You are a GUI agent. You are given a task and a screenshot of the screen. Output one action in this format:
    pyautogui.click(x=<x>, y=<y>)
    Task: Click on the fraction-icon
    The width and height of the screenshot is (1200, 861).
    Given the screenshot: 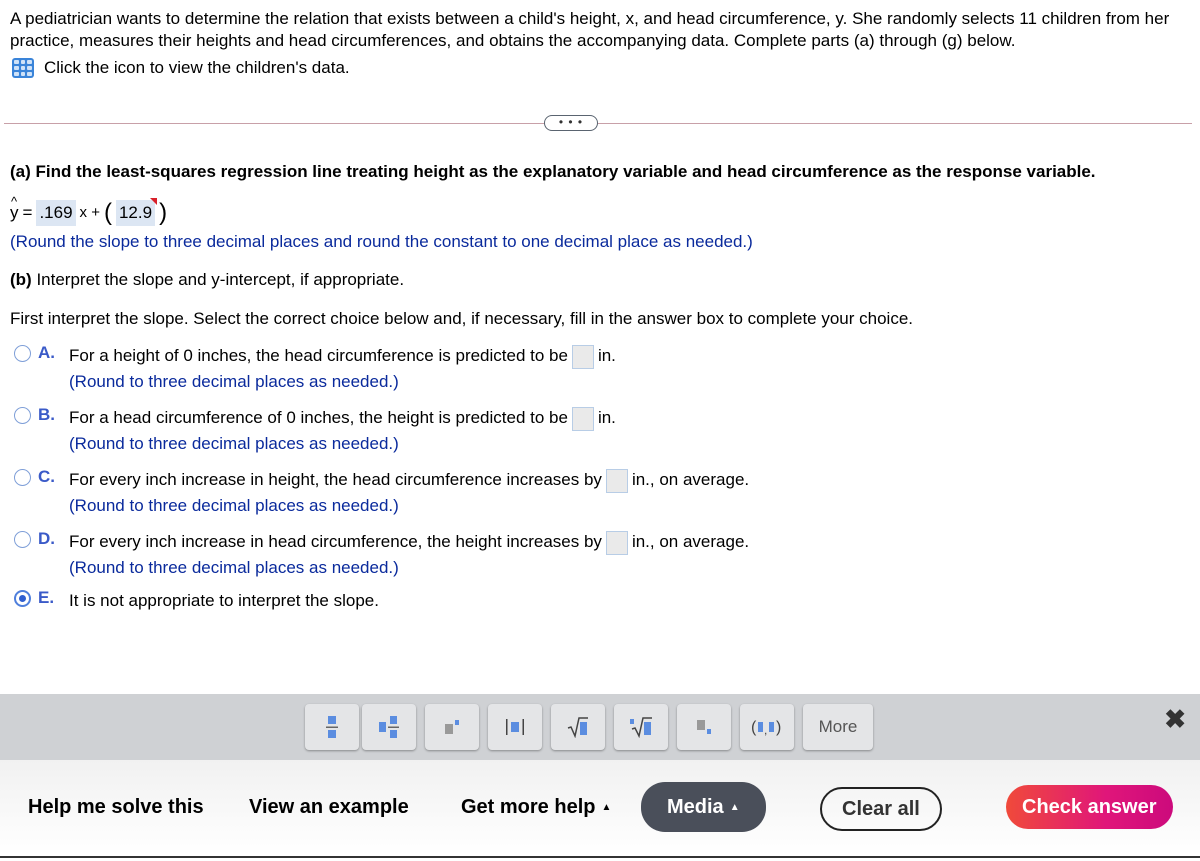 What is the action you would take?
    pyautogui.click(x=332, y=727)
    